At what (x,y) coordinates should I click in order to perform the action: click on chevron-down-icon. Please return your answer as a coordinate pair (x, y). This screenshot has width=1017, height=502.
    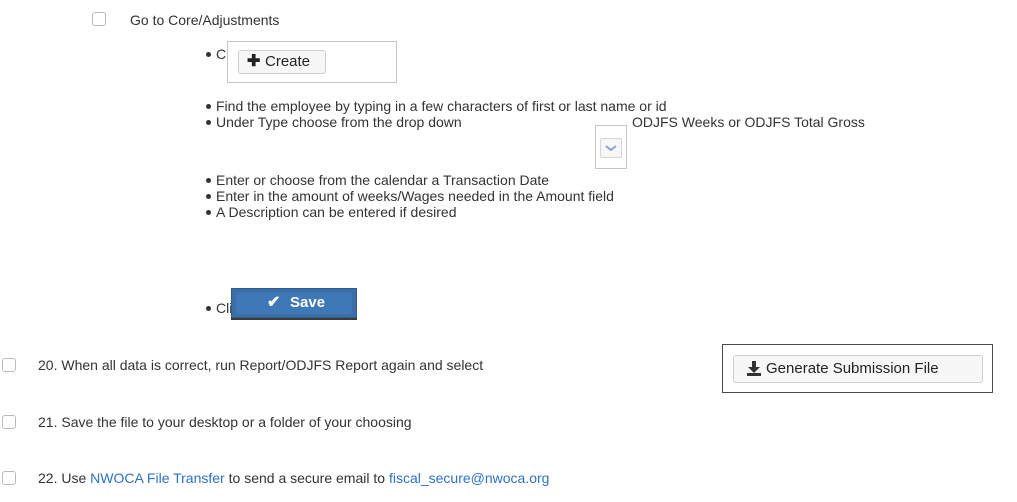
    Looking at the image, I should click on (611, 148).